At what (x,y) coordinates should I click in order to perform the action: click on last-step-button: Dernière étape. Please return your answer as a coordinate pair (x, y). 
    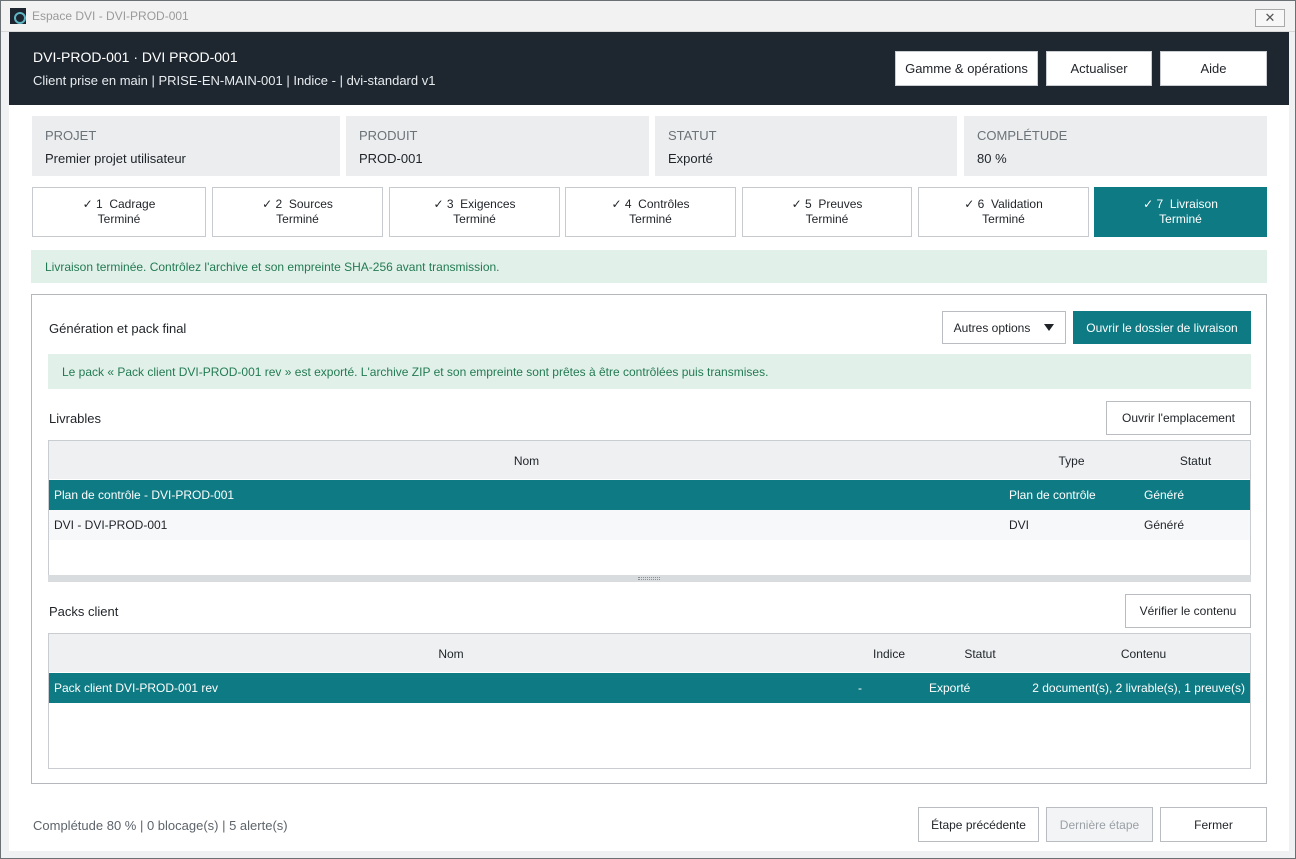
    Looking at the image, I should click on (1099, 824).